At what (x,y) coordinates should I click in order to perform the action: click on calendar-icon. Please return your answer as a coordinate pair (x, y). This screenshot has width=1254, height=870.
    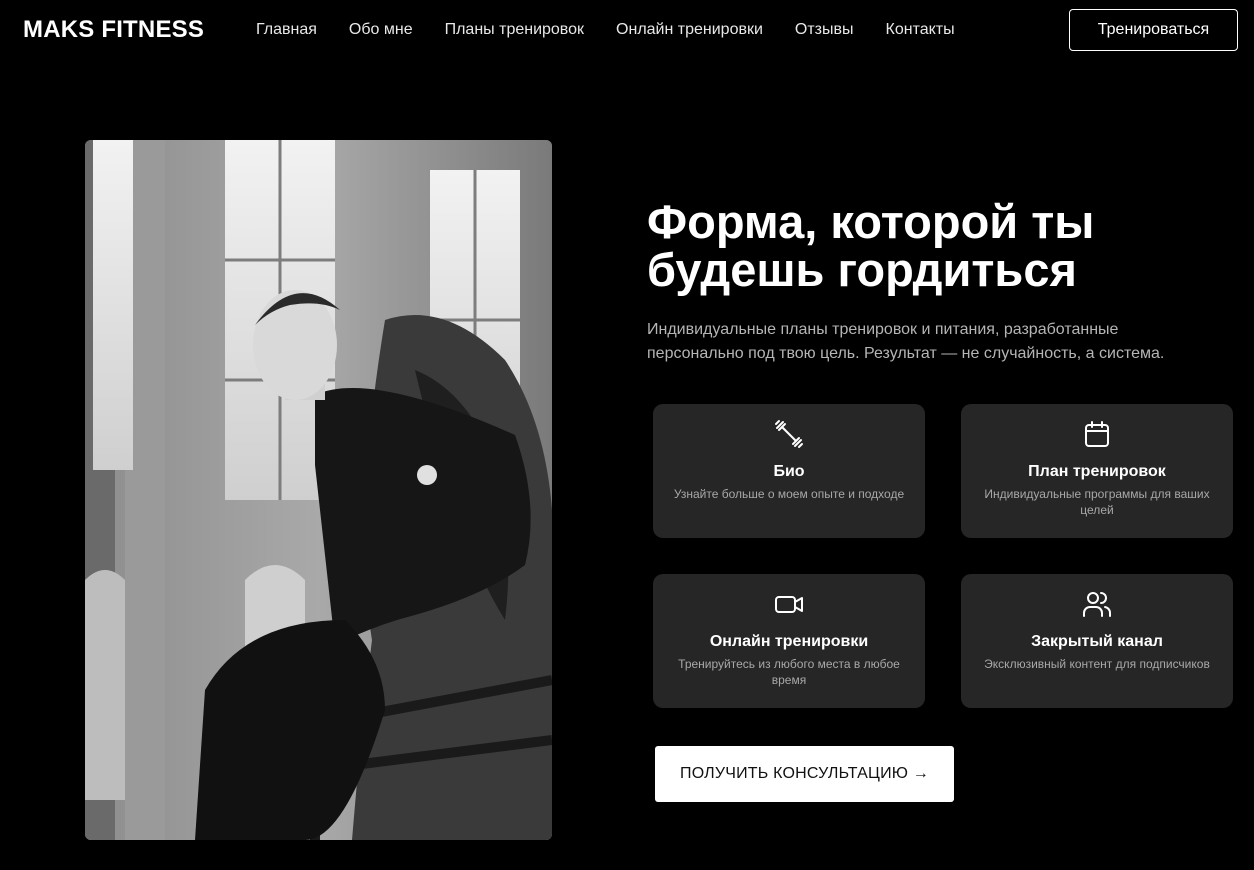
    Looking at the image, I should click on (1097, 434).